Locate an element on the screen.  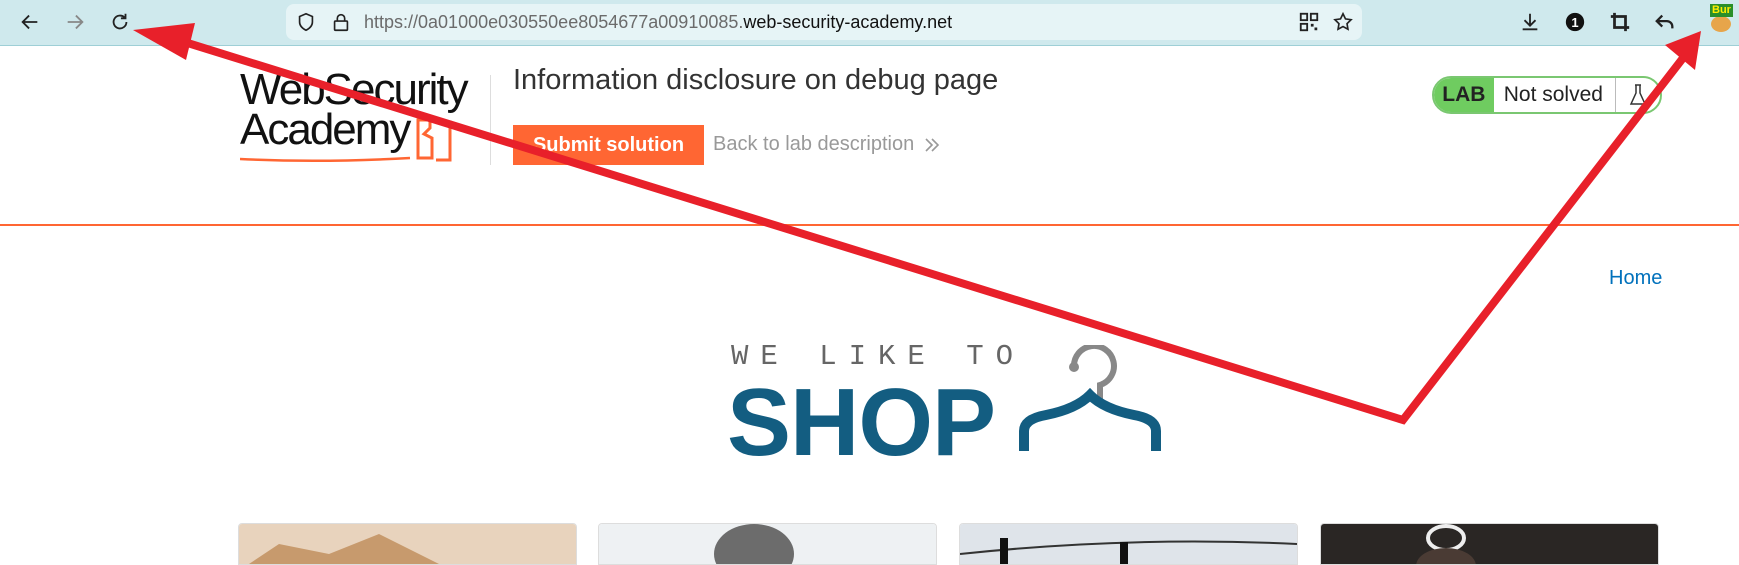
lock-icon is located at coordinates (341, 22).